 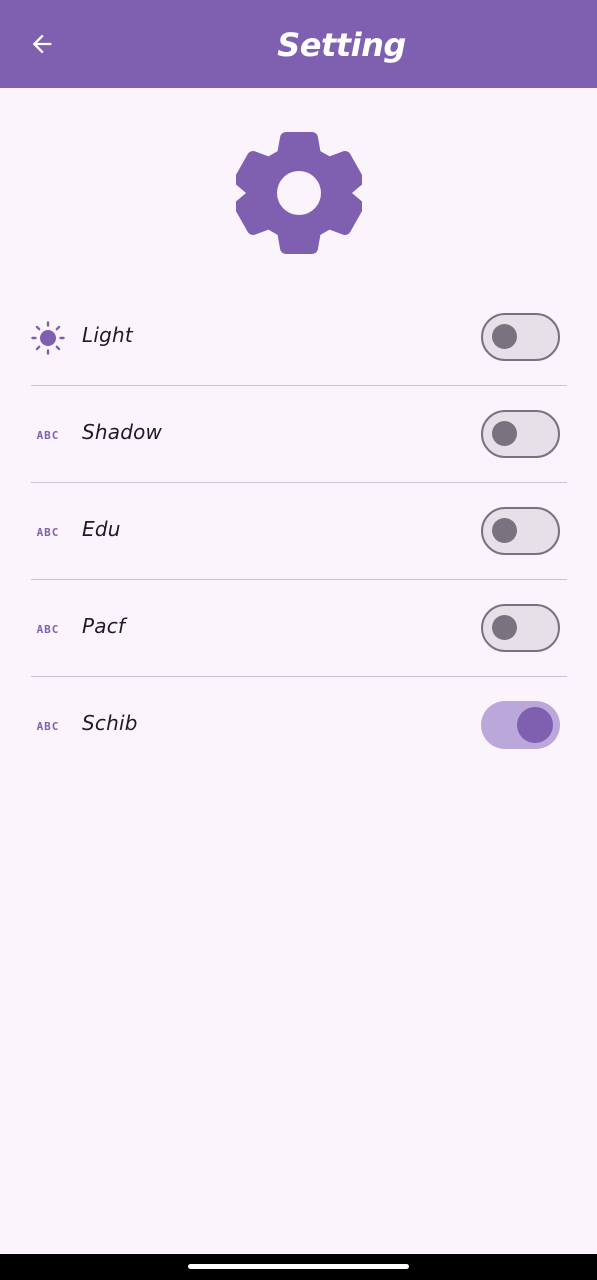 I want to click on setting-label-pacf: Pacf, so click(x=104, y=626).